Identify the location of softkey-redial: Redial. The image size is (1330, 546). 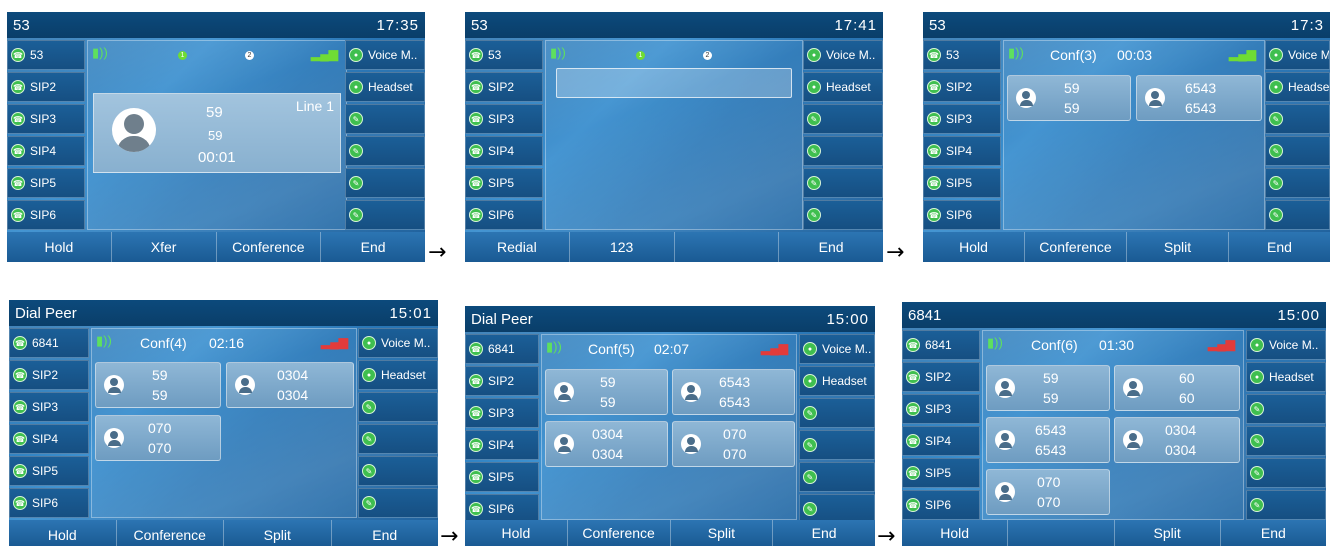
(517, 247).